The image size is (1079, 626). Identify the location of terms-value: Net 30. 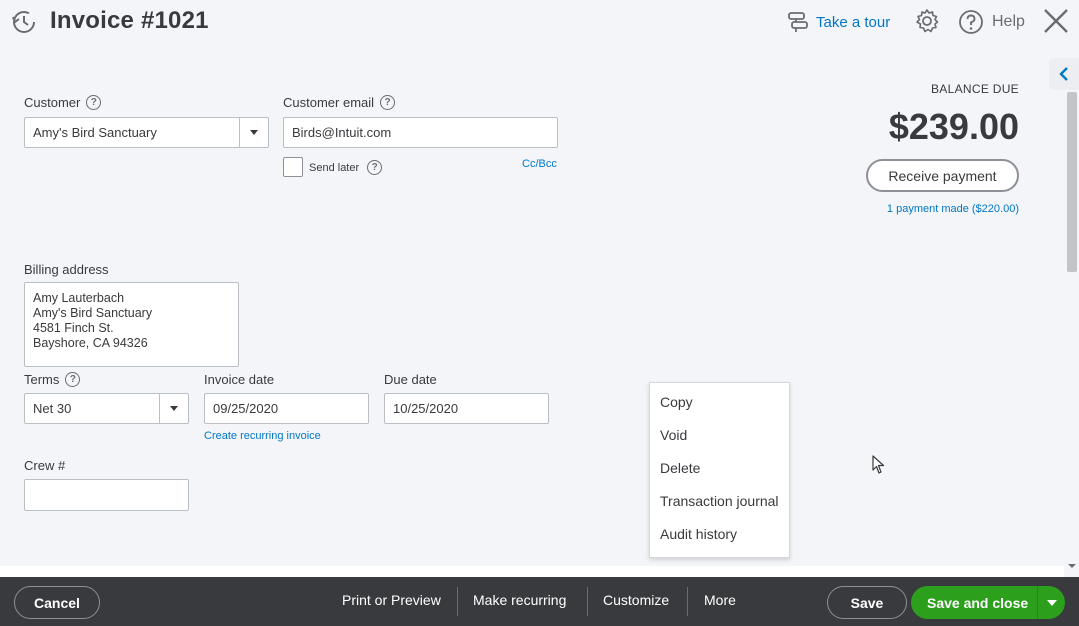
(52, 408).